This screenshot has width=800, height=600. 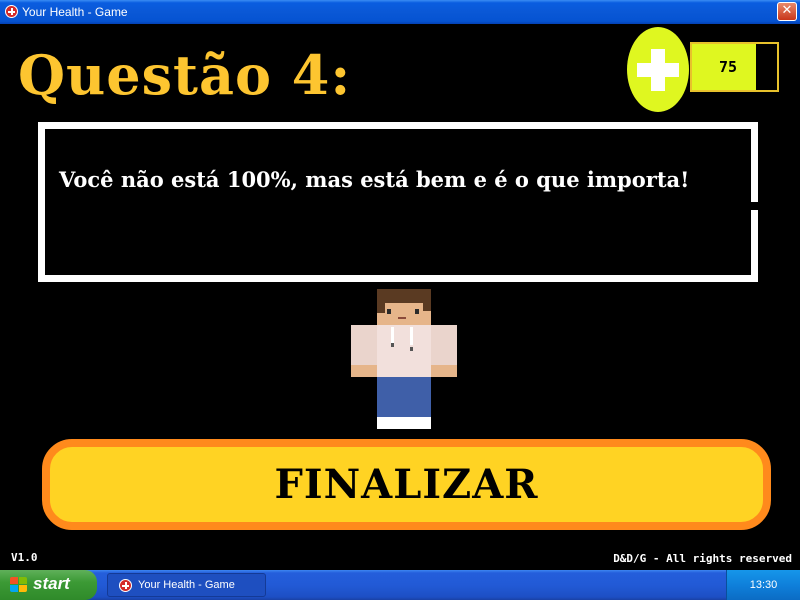 I want to click on window-title: Your Health - Game, so click(x=75, y=12).